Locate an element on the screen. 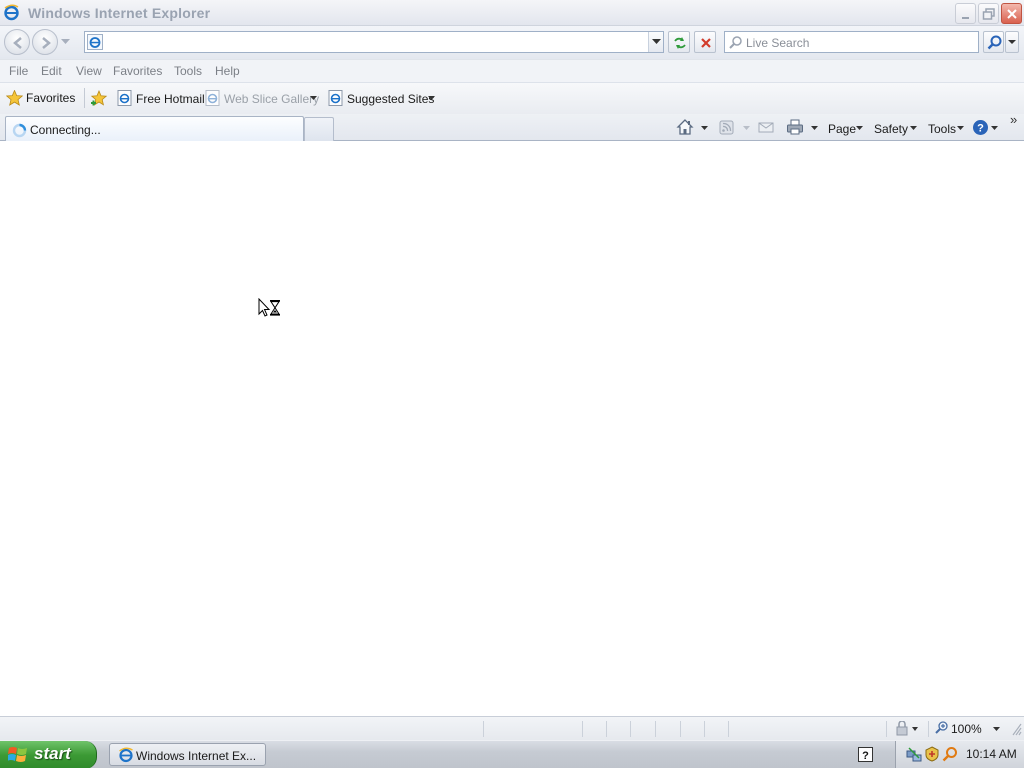 Image resolution: width=1024 pixels, height=768 pixels. address-bar is located at coordinates (374, 42).